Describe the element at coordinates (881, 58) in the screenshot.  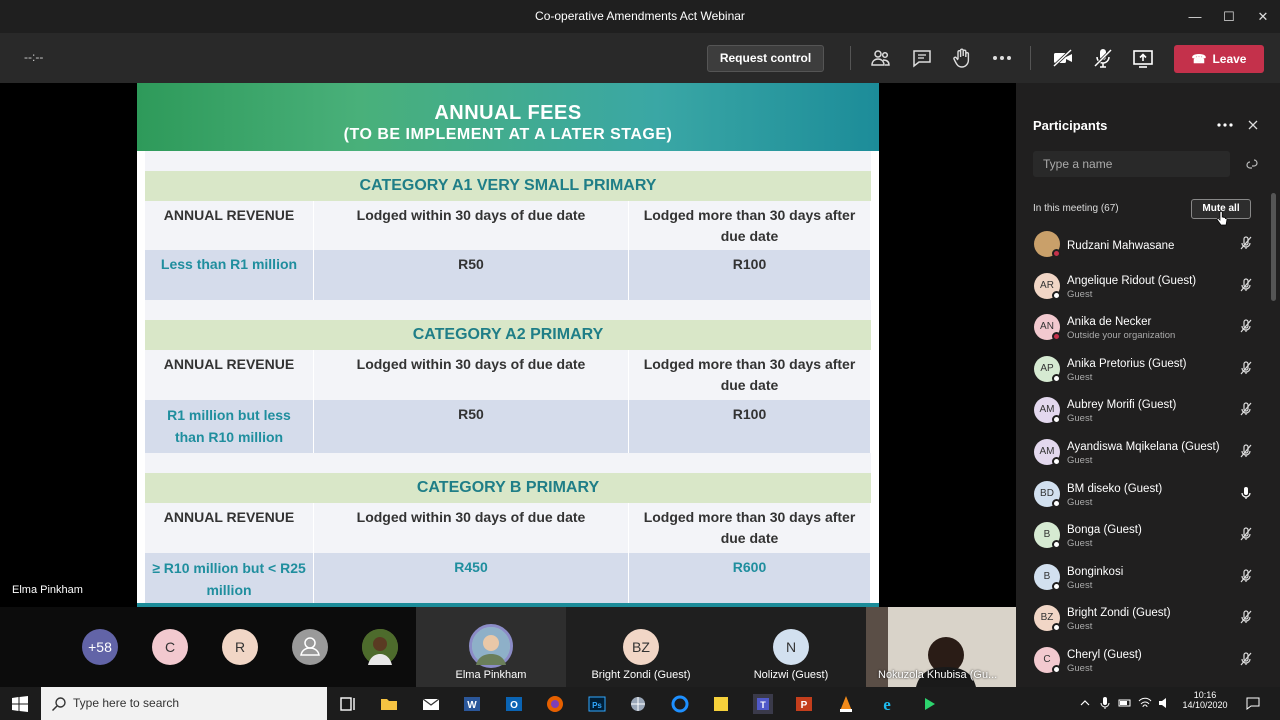
I see `participants-icon` at that location.